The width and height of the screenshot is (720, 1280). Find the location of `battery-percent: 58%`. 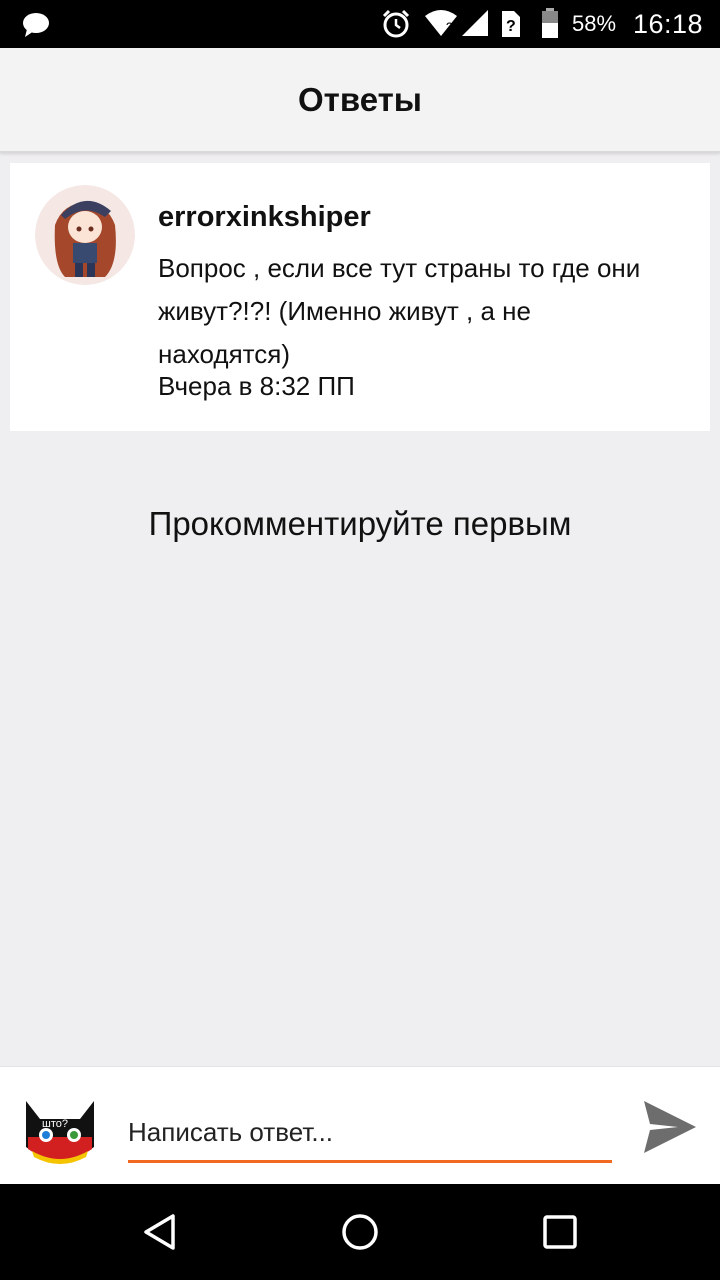

battery-percent: 58% is located at coordinates (594, 23).